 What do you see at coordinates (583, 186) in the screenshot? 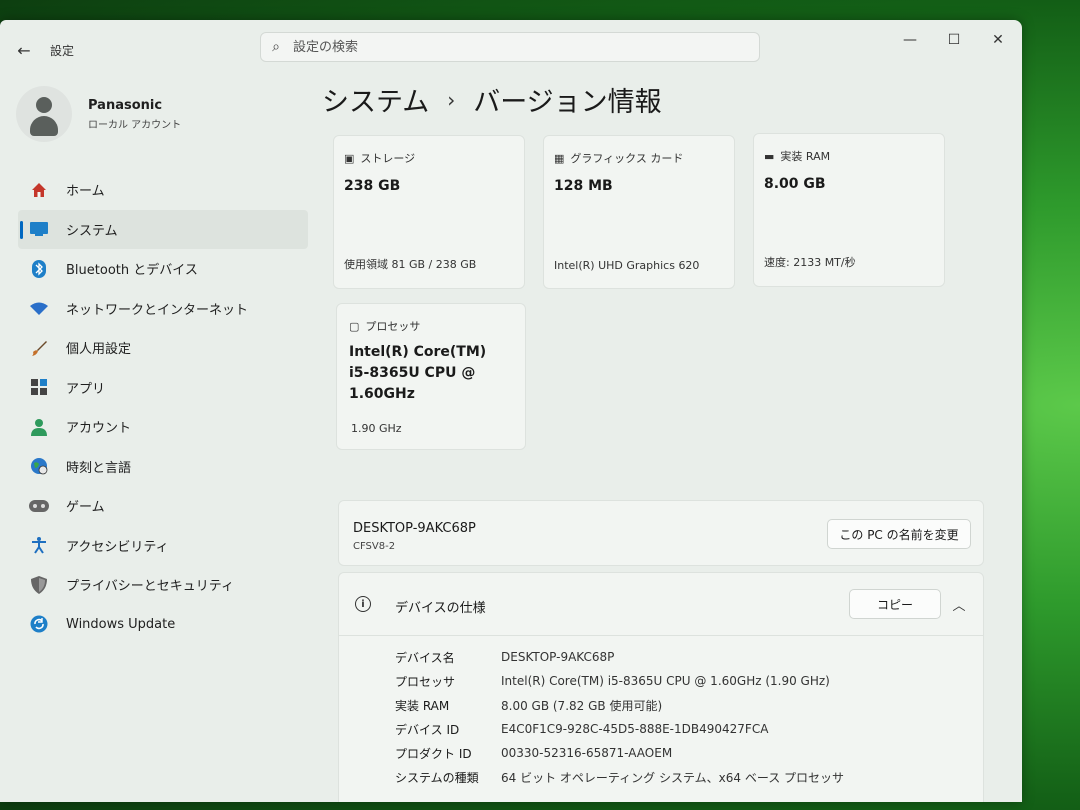
I see `graphics-value: 128 MB` at bounding box center [583, 186].